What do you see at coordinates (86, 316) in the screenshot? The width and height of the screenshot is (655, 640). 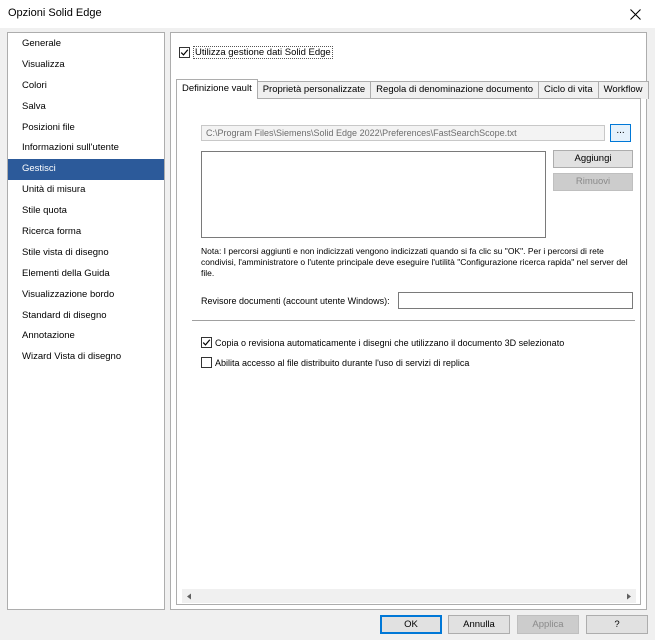 I see `sidebar-item-standard-disegno: Standard di disegno` at bounding box center [86, 316].